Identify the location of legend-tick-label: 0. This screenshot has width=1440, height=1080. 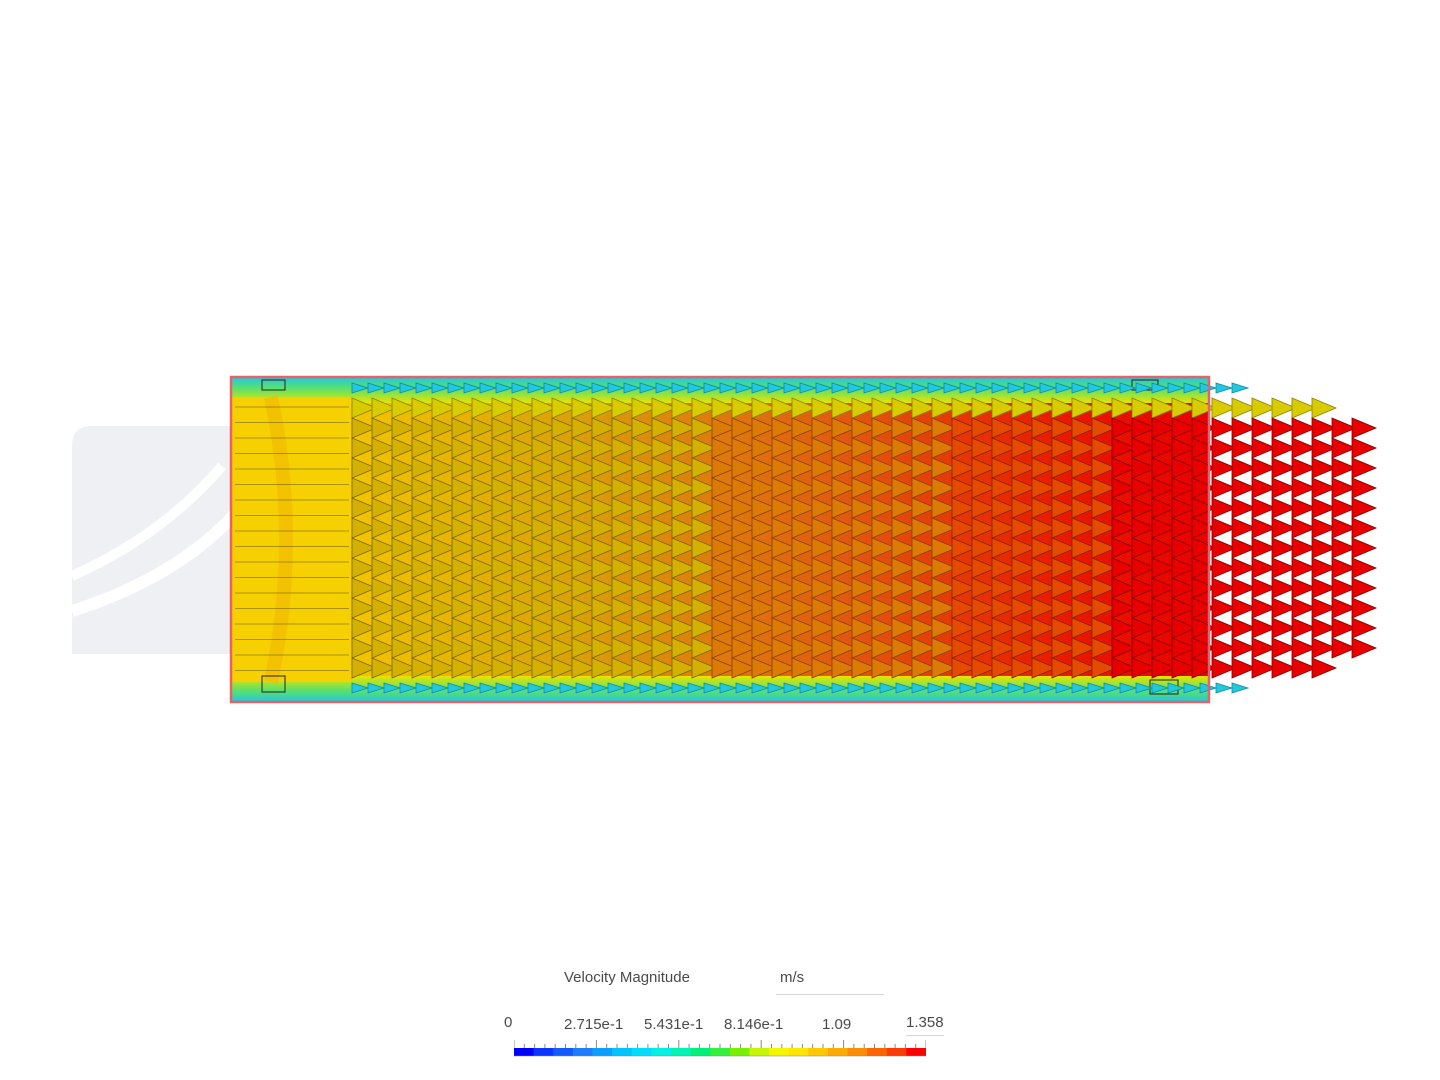
(508, 1022).